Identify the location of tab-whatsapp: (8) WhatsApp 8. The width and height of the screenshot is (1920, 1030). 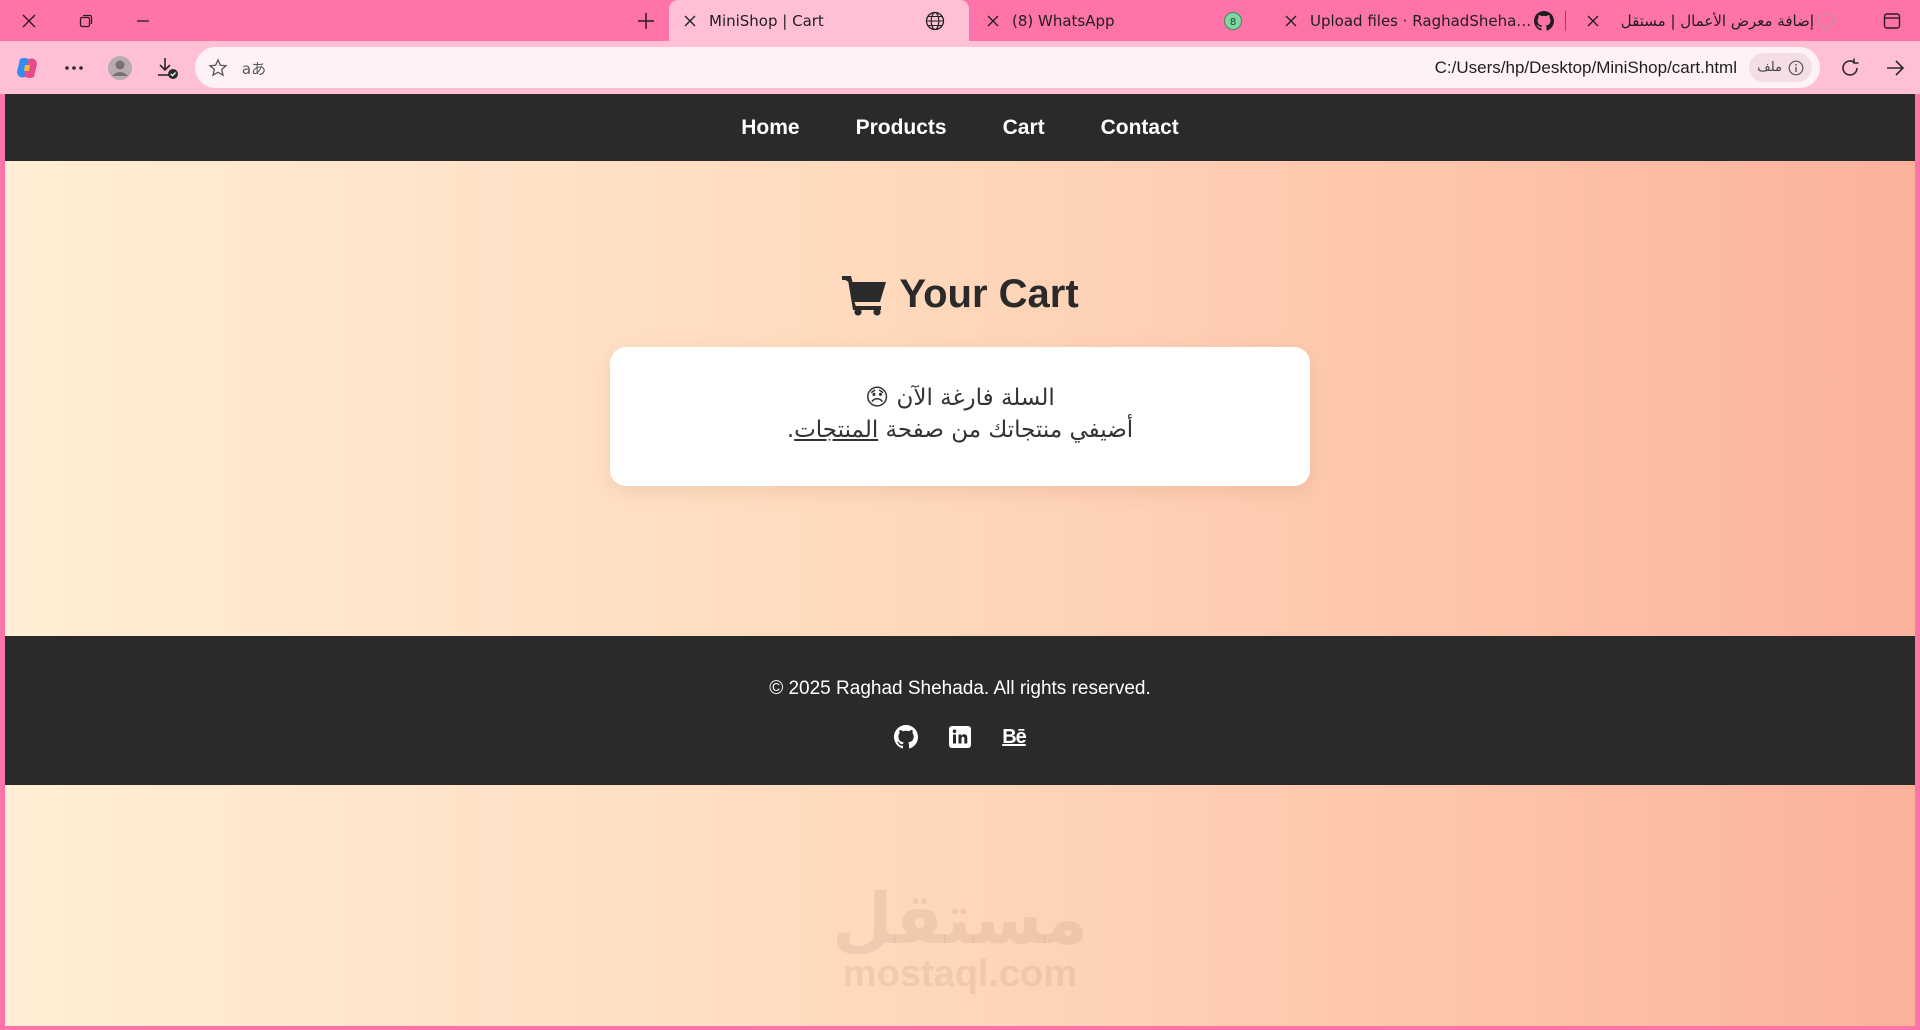
(1117, 20).